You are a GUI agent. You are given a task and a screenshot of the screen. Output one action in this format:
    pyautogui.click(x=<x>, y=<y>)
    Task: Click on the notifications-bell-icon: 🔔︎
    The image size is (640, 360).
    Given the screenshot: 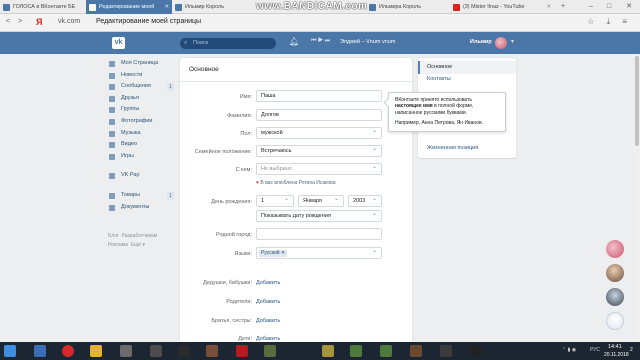 What is the action you would take?
    pyautogui.click(x=294, y=41)
    